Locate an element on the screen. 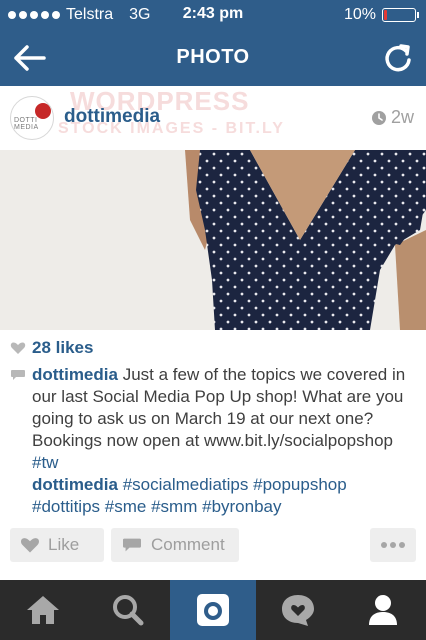  home-icon is located at coordinates (42, 610).